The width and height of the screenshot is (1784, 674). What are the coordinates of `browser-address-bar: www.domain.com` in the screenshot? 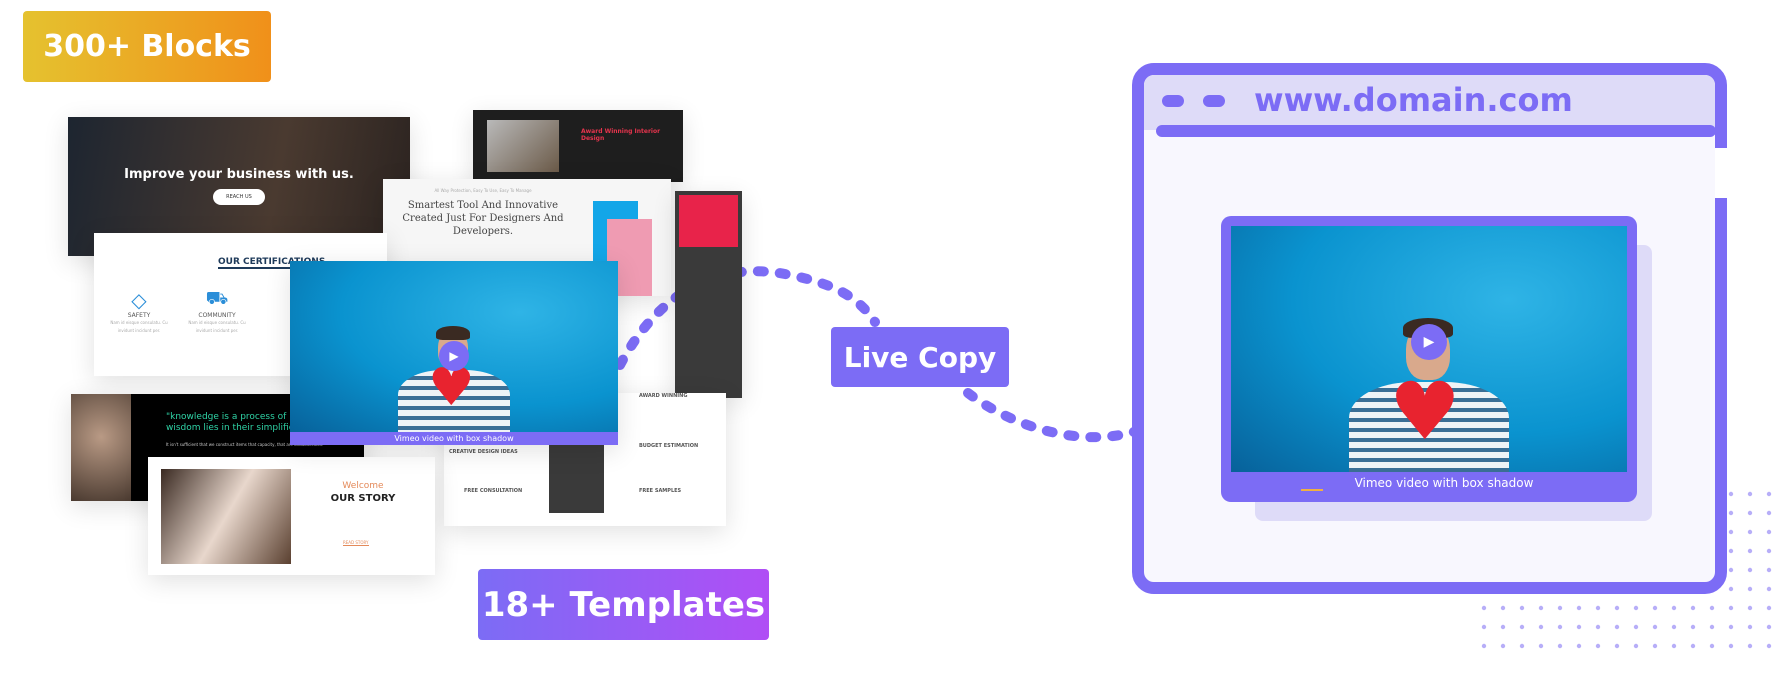 It's located at (1429, 102).